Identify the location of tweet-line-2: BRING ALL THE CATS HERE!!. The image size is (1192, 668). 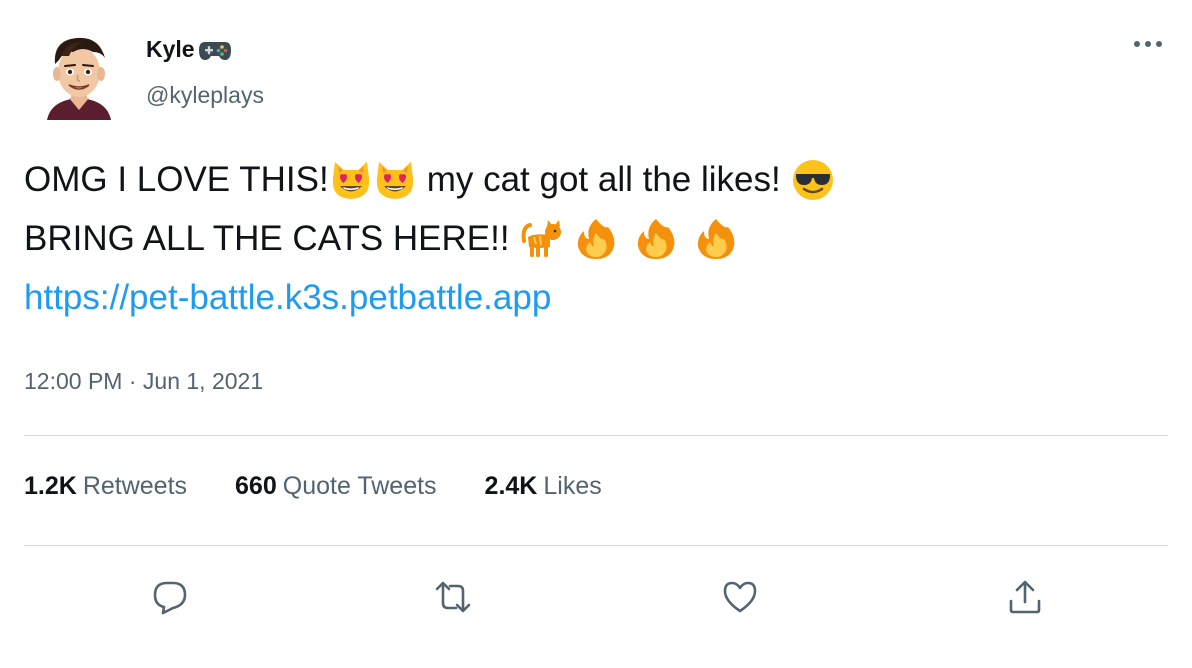
(599, 238).